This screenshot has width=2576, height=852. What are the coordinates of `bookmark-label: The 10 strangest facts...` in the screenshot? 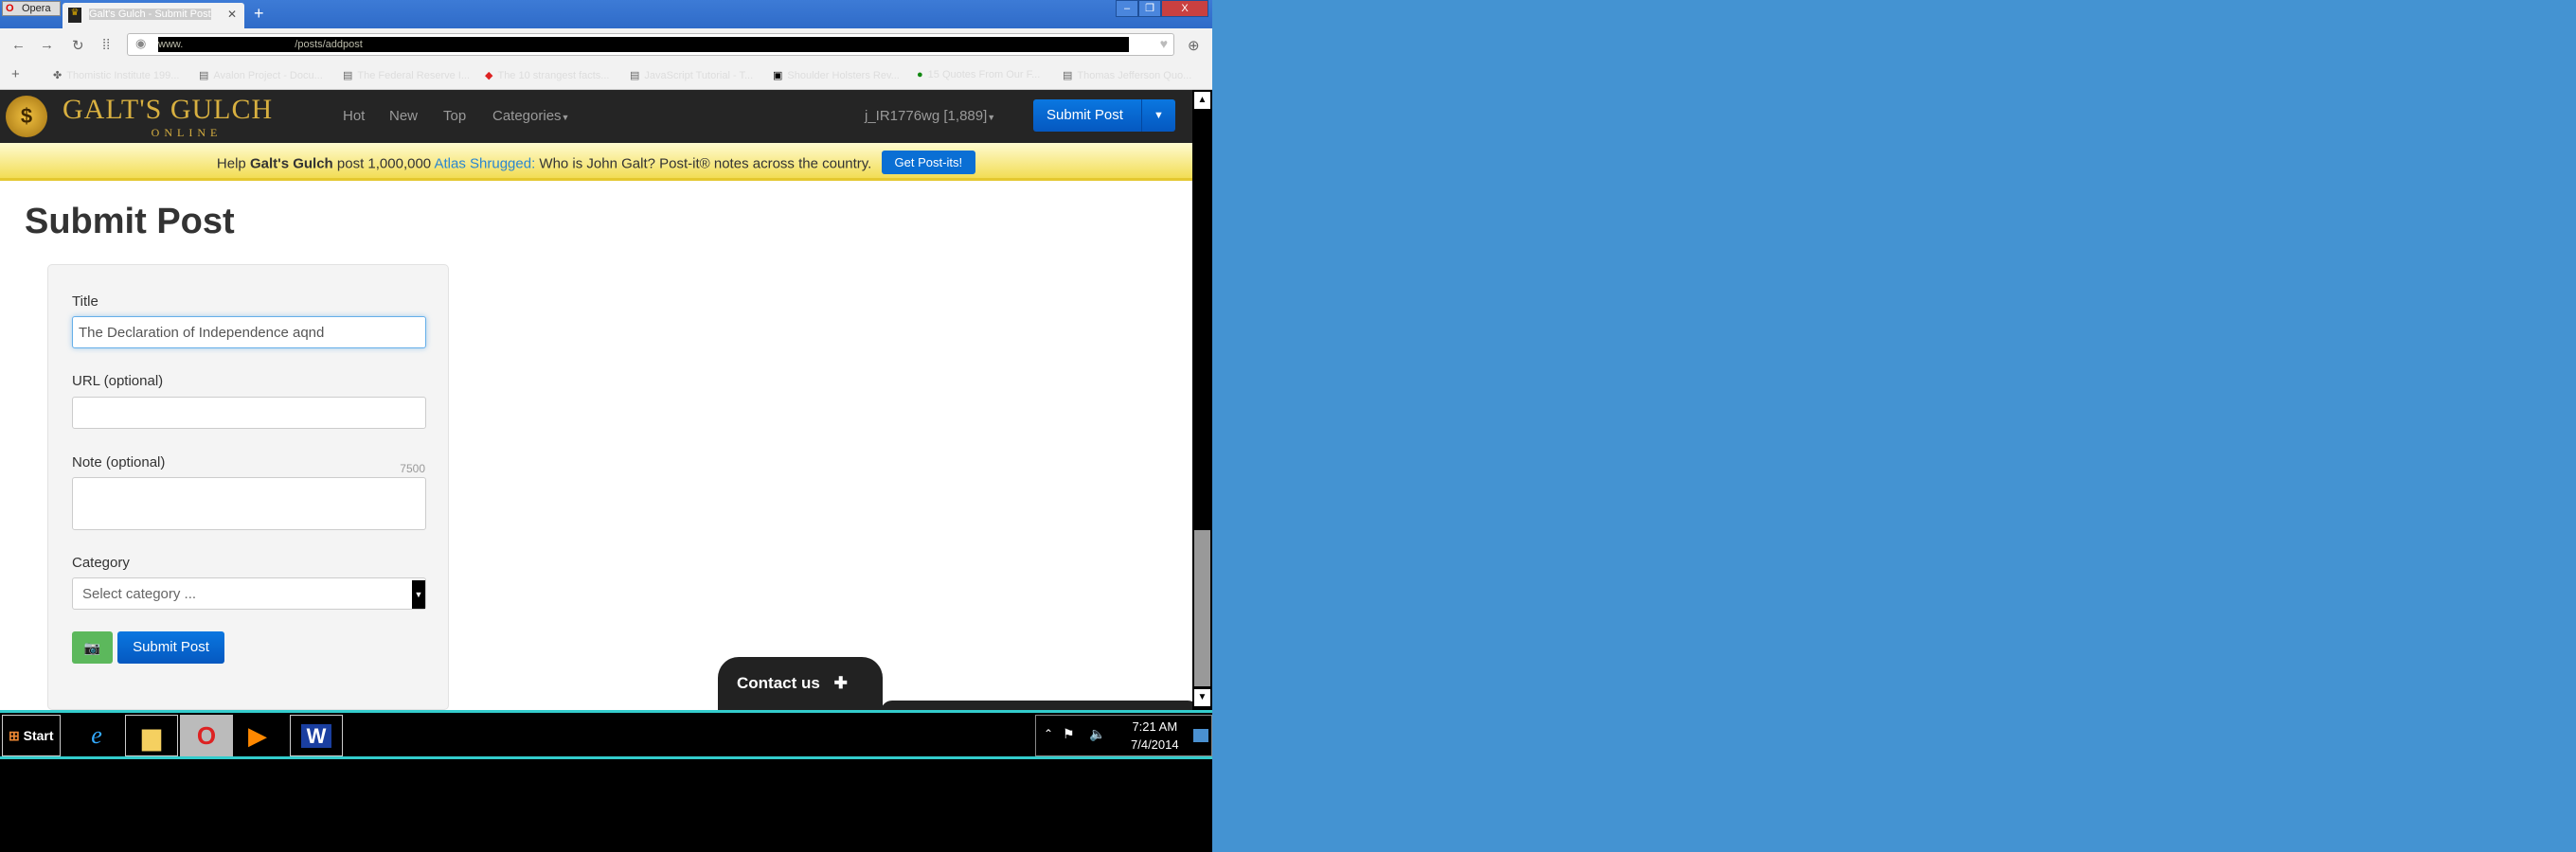 It's located at (553, 75).